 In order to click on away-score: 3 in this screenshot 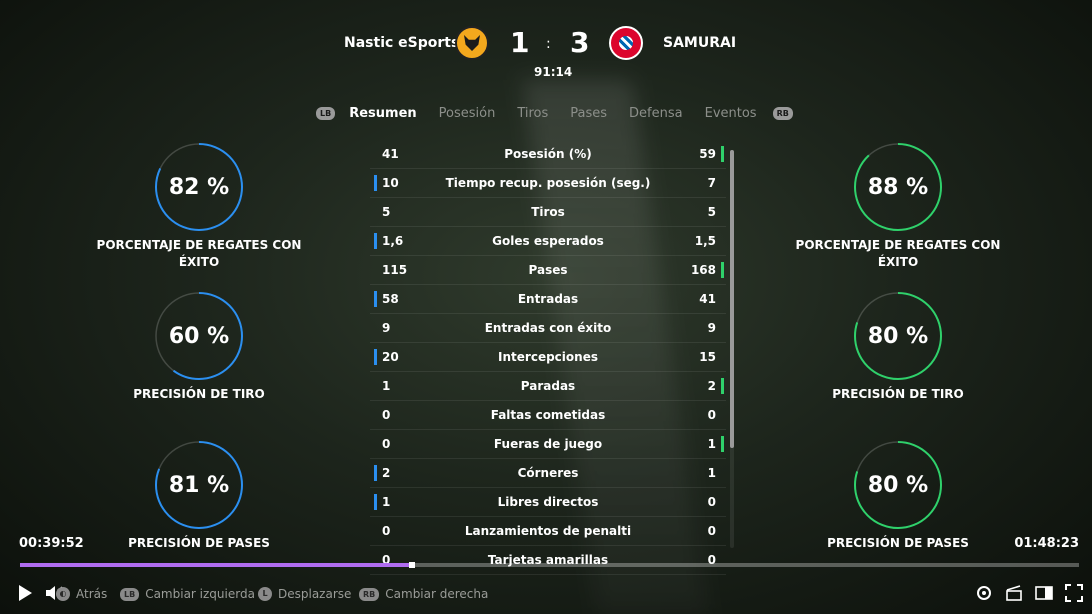, I will do `click(580, 42)`.